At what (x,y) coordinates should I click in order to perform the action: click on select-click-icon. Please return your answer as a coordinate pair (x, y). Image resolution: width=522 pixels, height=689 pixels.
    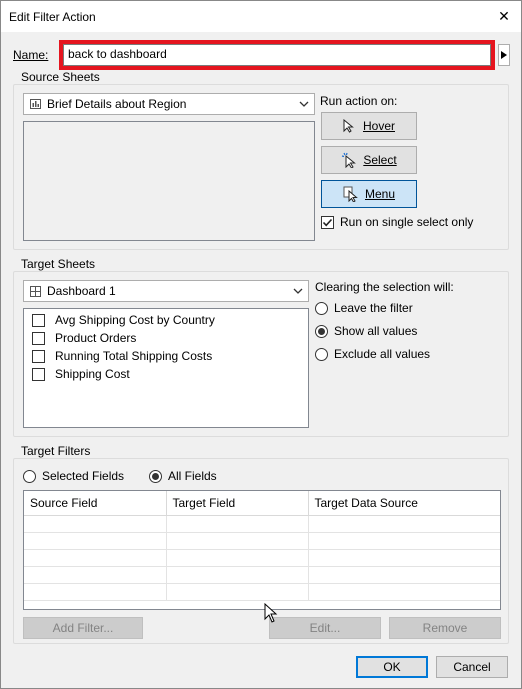
    Looking at the image, I should click on (349, 160).